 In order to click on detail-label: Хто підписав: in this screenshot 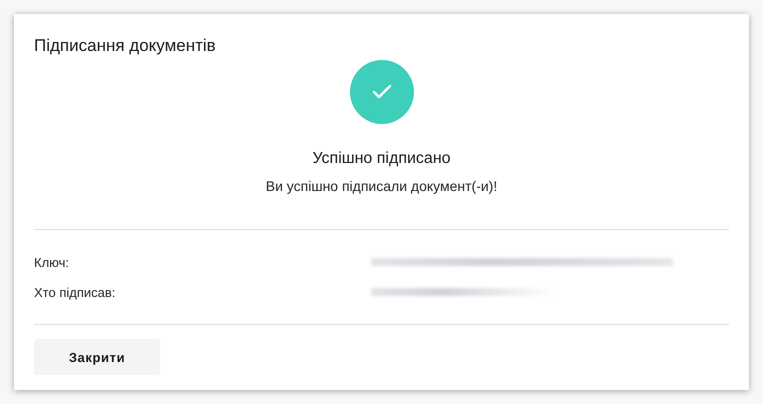, I will do `click(75, 292)`.